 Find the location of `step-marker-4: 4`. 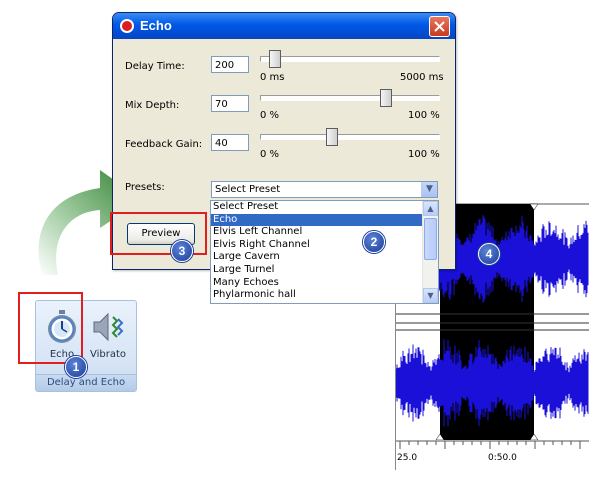

step-marker-4: 4 is located at coordinates (489, 254).